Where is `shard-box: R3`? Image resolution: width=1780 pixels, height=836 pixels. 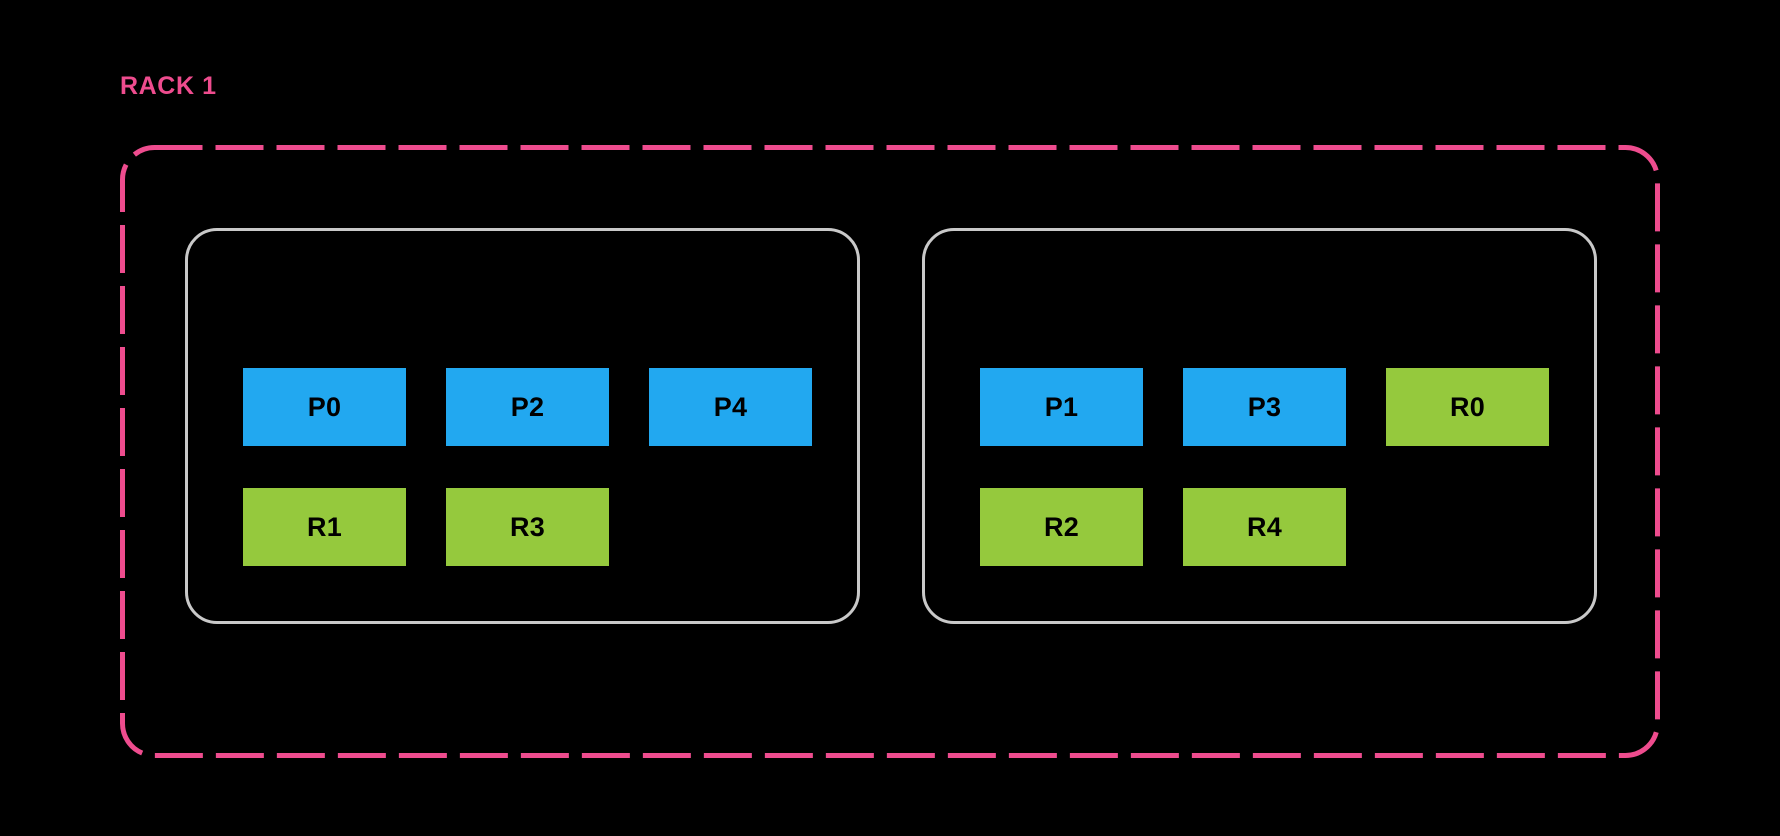
shard-box: R3 is located at coordinates (527, 527).